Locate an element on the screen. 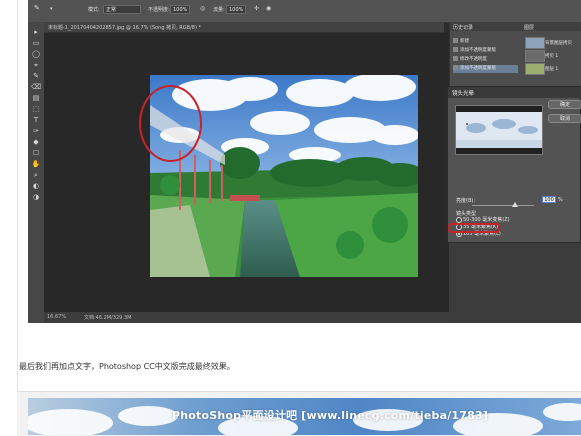  flare-preview-drawing is located at coordinates (499, 130).